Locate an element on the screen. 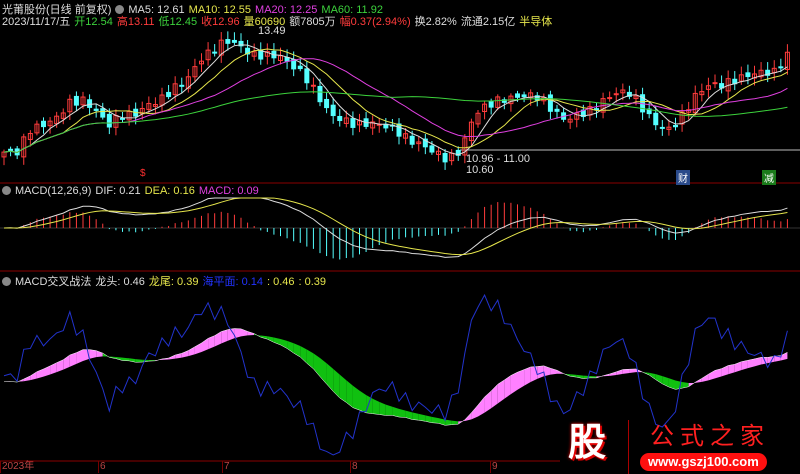 The image size is (800, 474). finance-marker: 财 is located at coordinates (683, 177).